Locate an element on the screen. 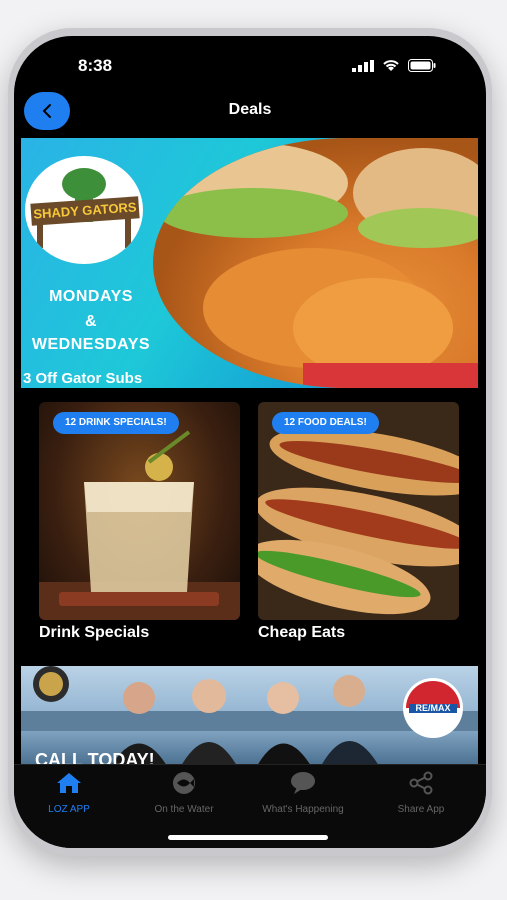  tab-label-loz-app: LOZ APP is located at coordinates (69, 809).